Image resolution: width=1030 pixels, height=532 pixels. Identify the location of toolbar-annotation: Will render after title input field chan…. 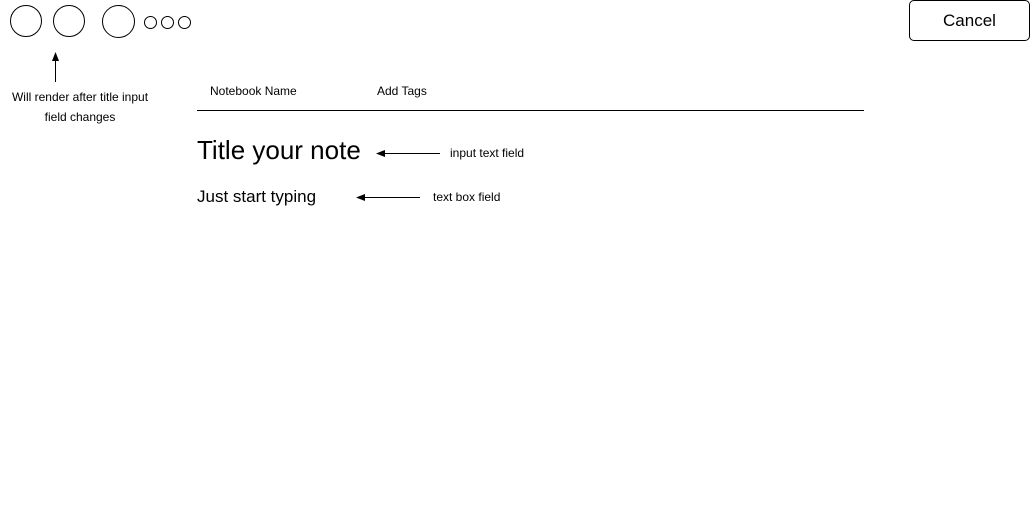
(80, 107).